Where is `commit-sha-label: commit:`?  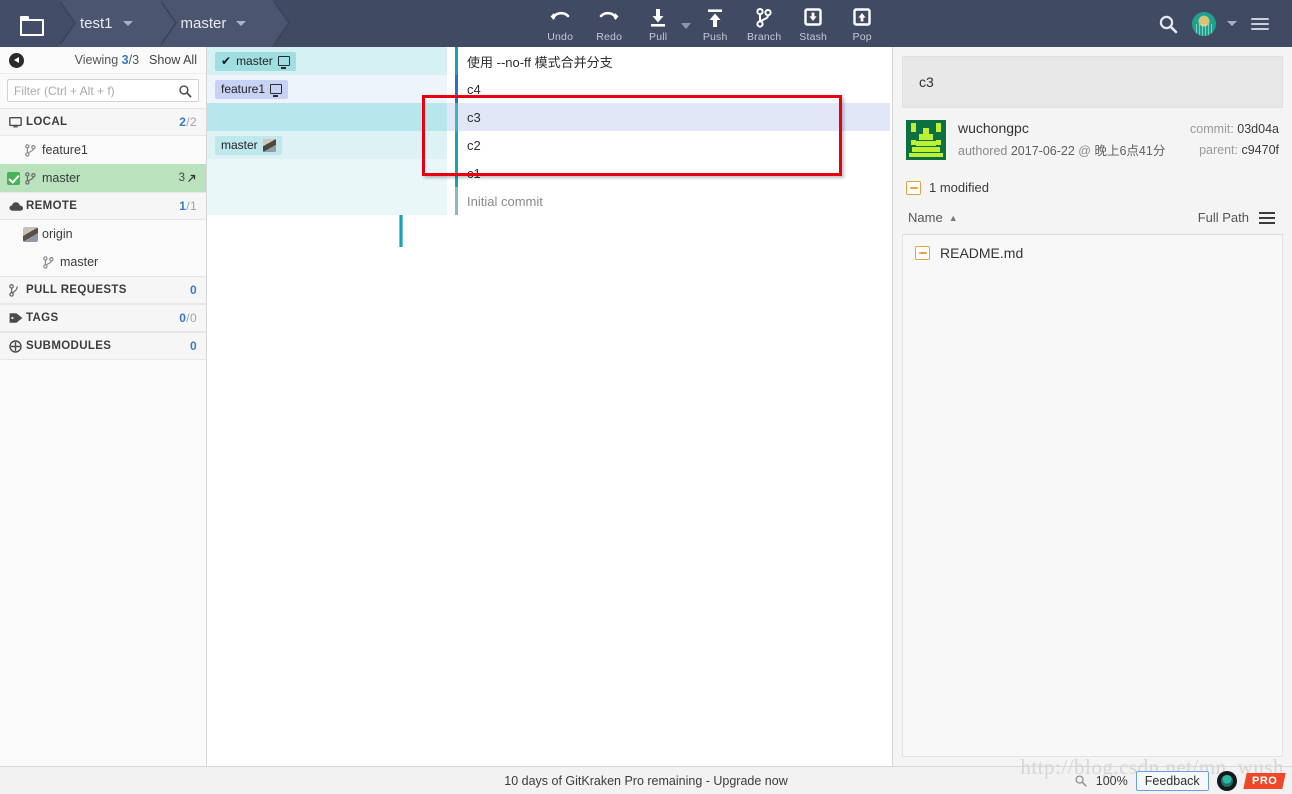
commit-sha-label: commit: is located at coordinates (1212, 129).